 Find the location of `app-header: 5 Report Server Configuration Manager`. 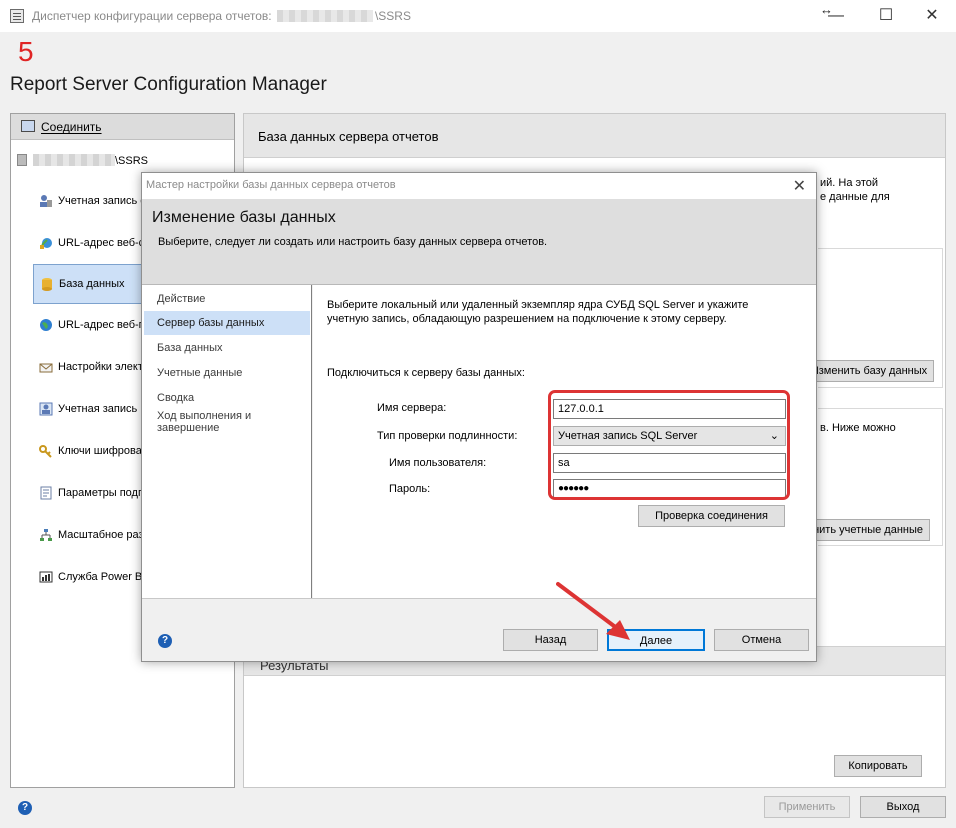

app-header: 5 Report Server Configuration Manager is located at coordinates (478, 66).